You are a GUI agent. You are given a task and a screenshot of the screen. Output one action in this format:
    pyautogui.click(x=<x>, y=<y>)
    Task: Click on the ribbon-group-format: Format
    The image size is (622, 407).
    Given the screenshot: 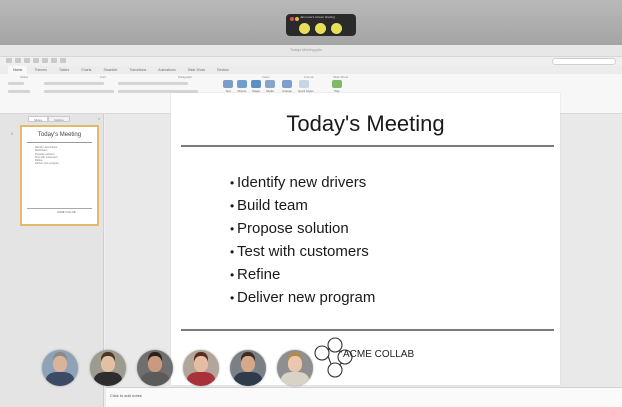 What is the action you would take?
    pyautogui.click(x=309, y=77)
    